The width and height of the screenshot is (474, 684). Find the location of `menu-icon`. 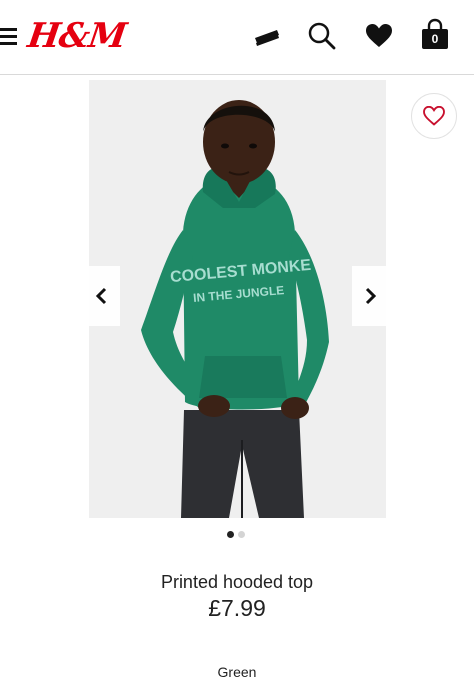

menu-icon is located at coordinates (9, 36).